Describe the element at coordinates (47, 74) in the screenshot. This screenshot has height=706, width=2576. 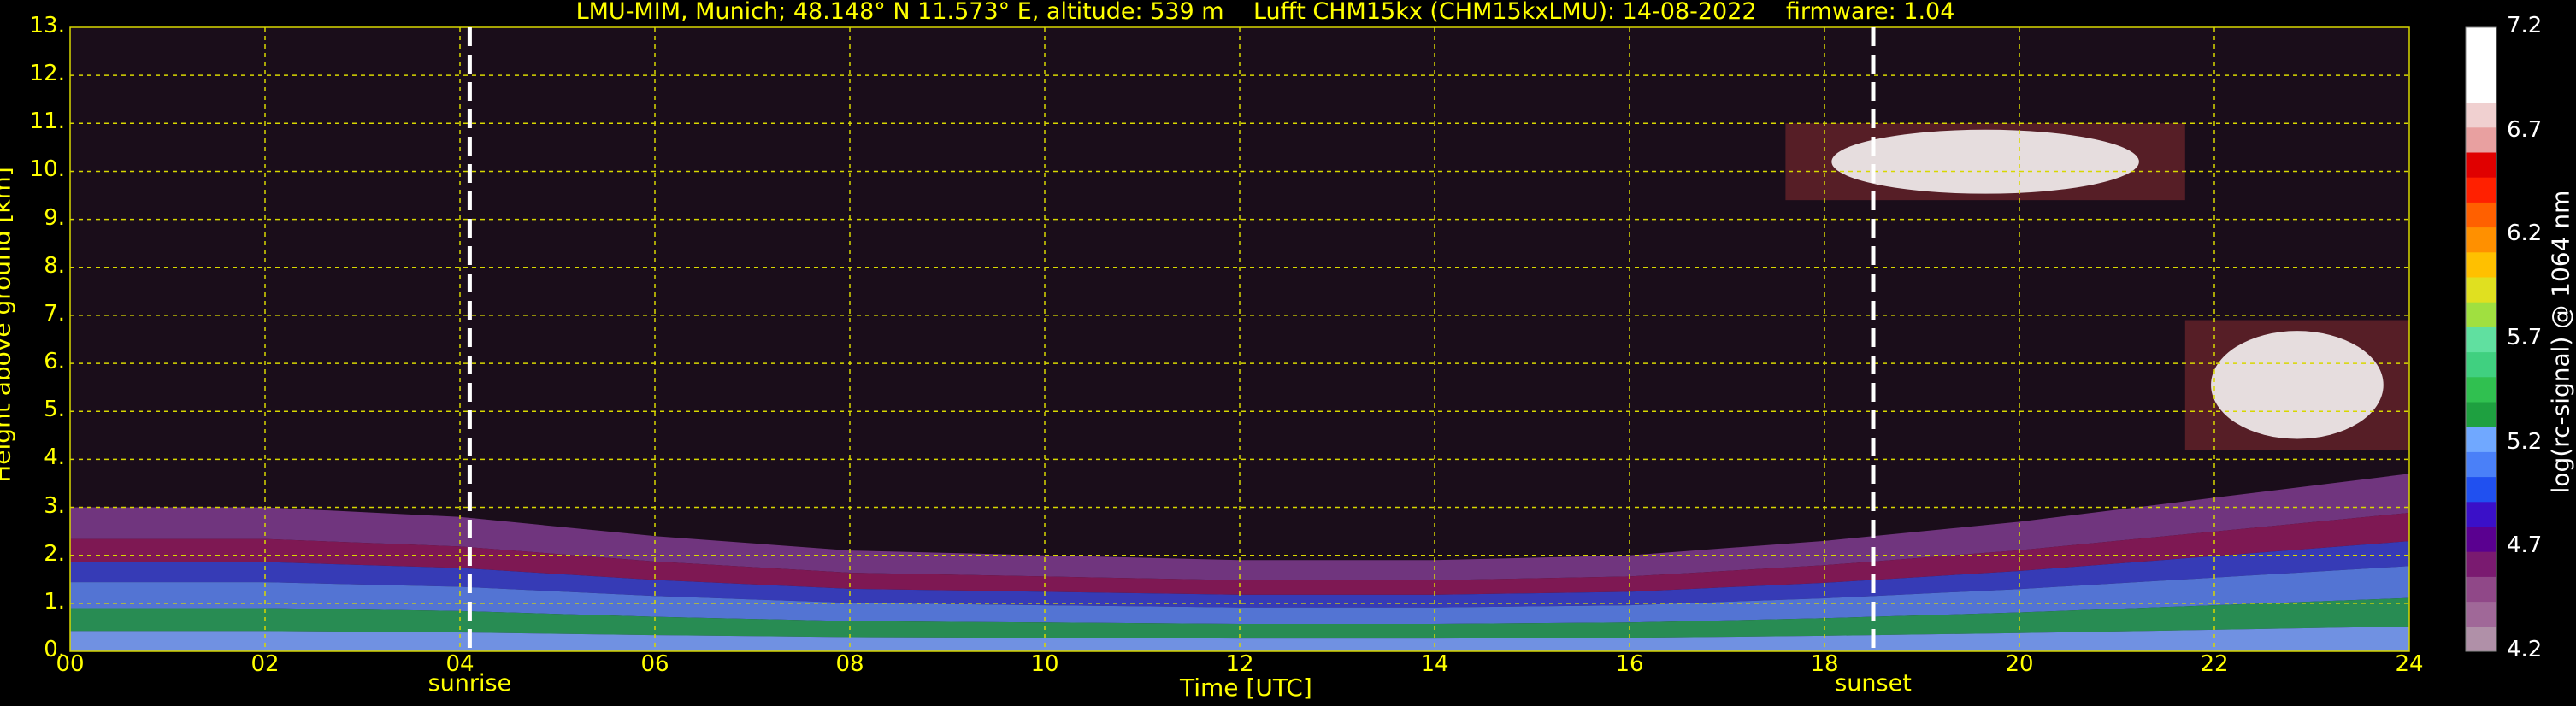
I see `y-tick-12: 12.` at that location.